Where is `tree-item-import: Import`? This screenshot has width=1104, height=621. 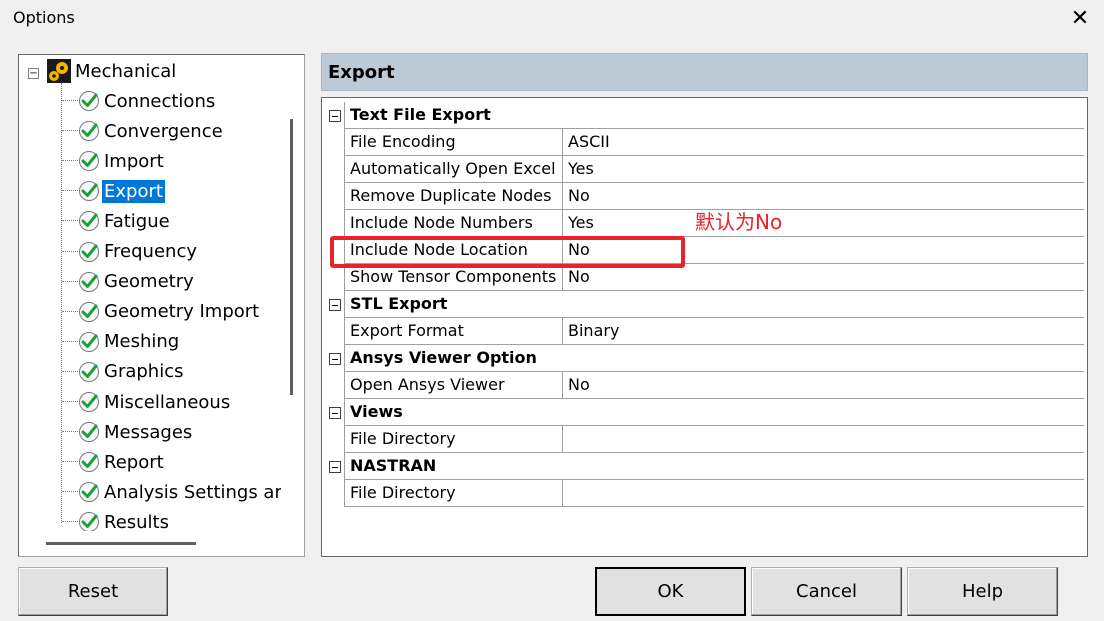
tree-item-import: Import is located at coordinates (122, 161).